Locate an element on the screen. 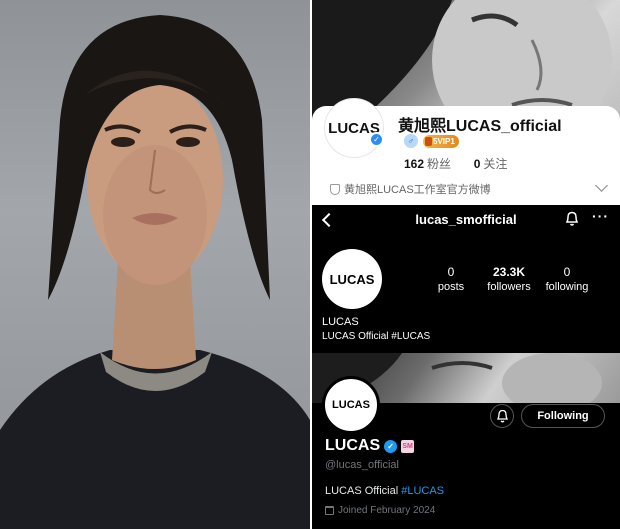 The width and height of the screenshot is (620, 529). calendar-icon is located at coordinates (329, 510).